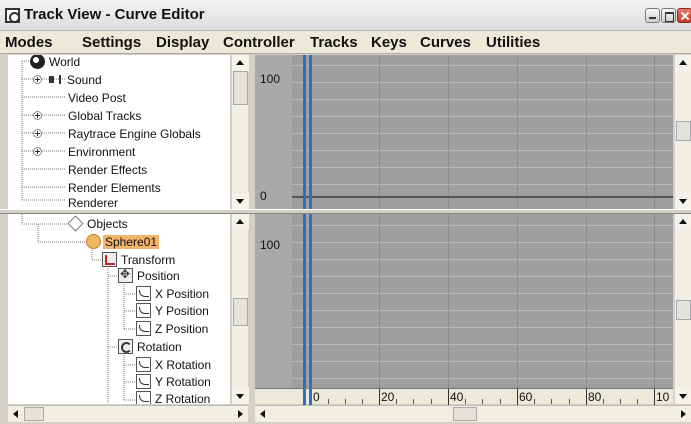 The image size is (691, 424). Describe the element at coordinates (158, 275) in the screenshot. I see `tree-label: Position` at that location.